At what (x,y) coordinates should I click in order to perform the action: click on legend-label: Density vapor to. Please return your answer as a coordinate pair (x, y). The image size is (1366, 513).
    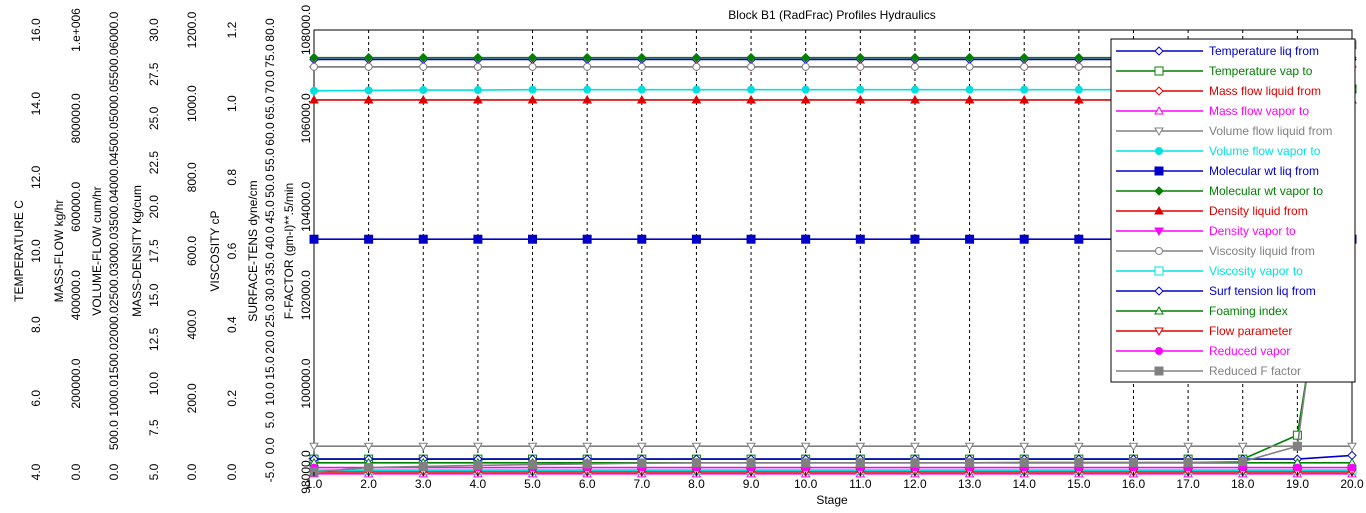
    Looking at the image, I should click on (1252, 231).